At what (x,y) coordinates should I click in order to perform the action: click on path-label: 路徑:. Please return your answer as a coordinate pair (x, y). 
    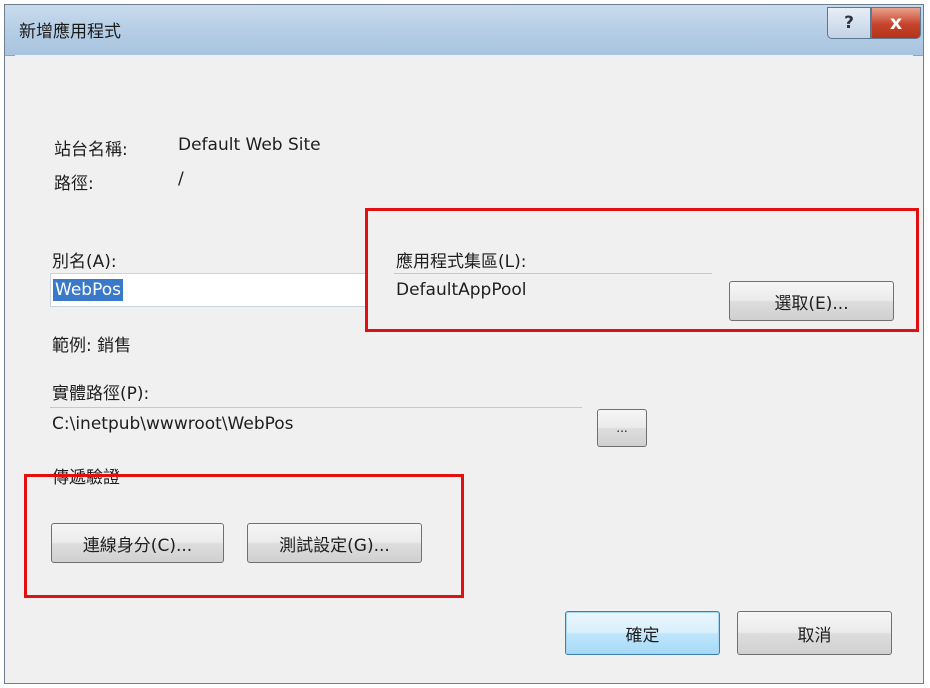
    Looking at the image, I should click on (74, 184).